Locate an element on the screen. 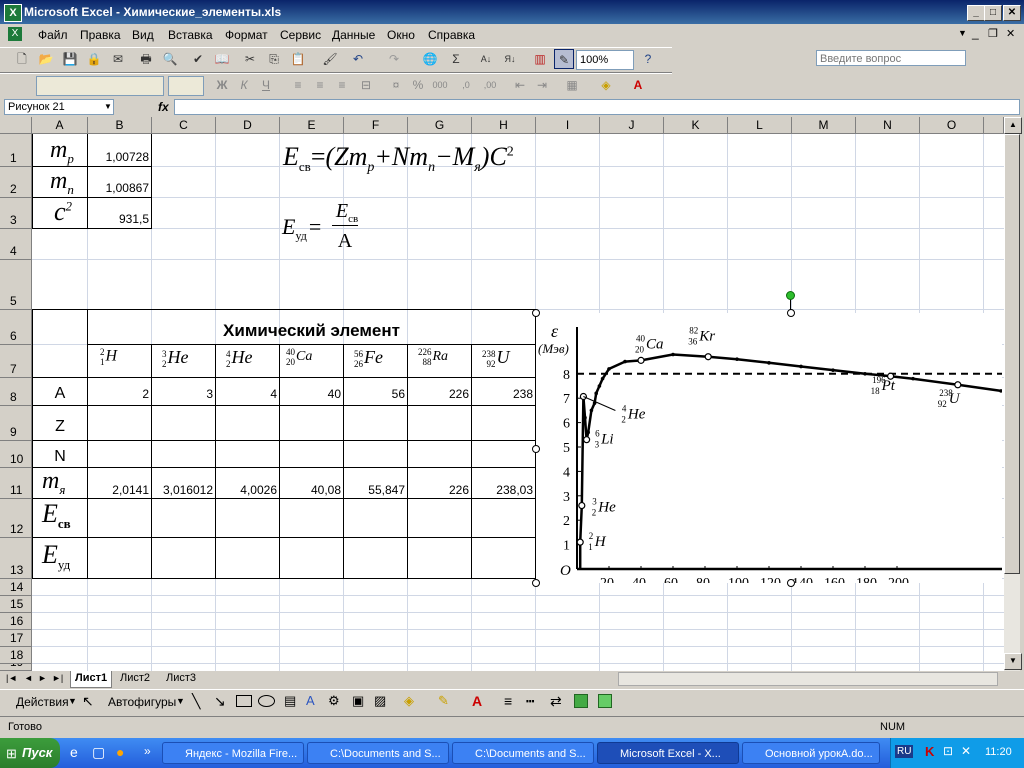  table-cell: 238 is located at coordinates (504, 394).